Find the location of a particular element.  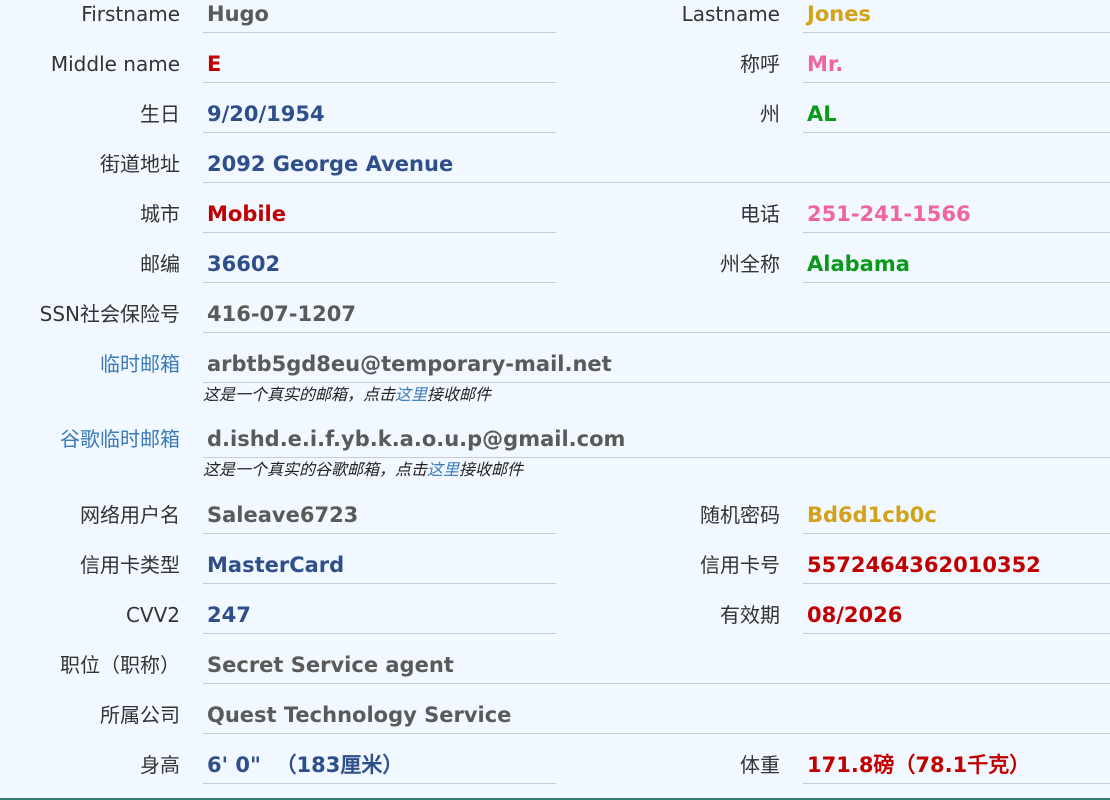

google-email-note-suffix: 接收邮件 is located at coordinates (491, 469).